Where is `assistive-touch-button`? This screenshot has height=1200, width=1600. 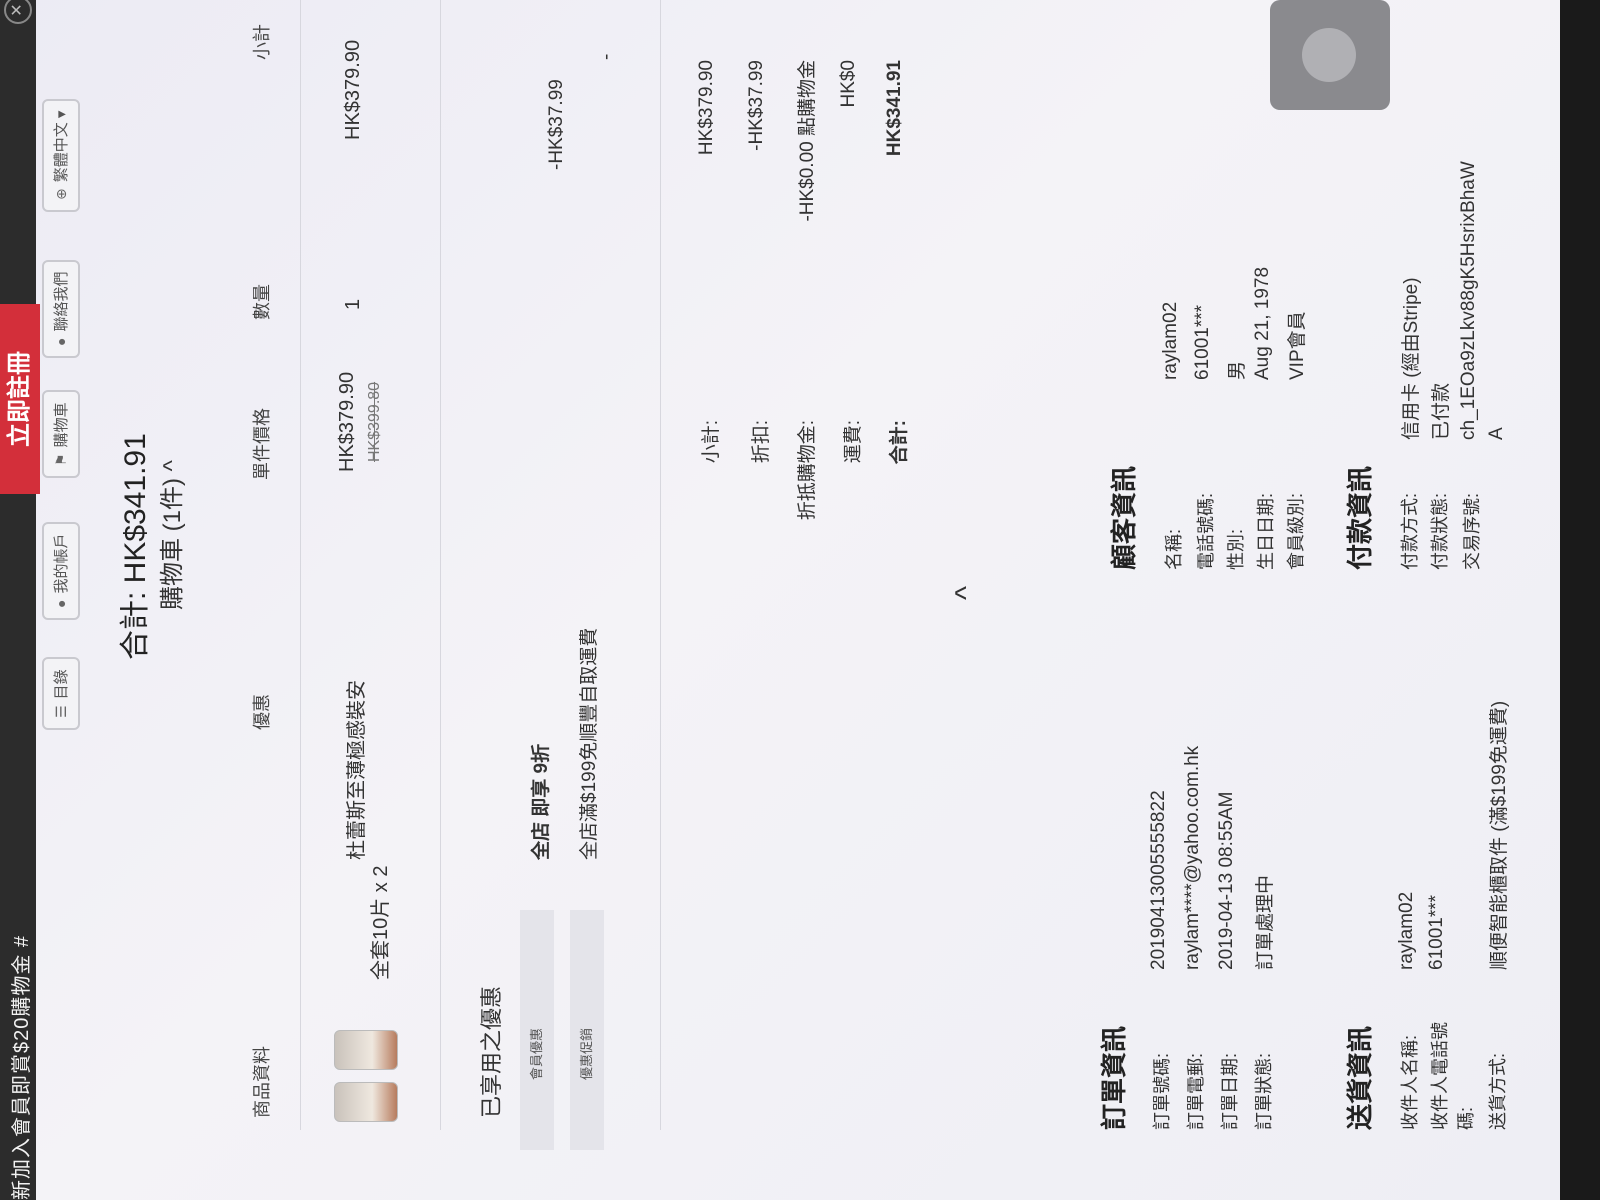
assistive-touch-button is located at coordinates (1330, 55).